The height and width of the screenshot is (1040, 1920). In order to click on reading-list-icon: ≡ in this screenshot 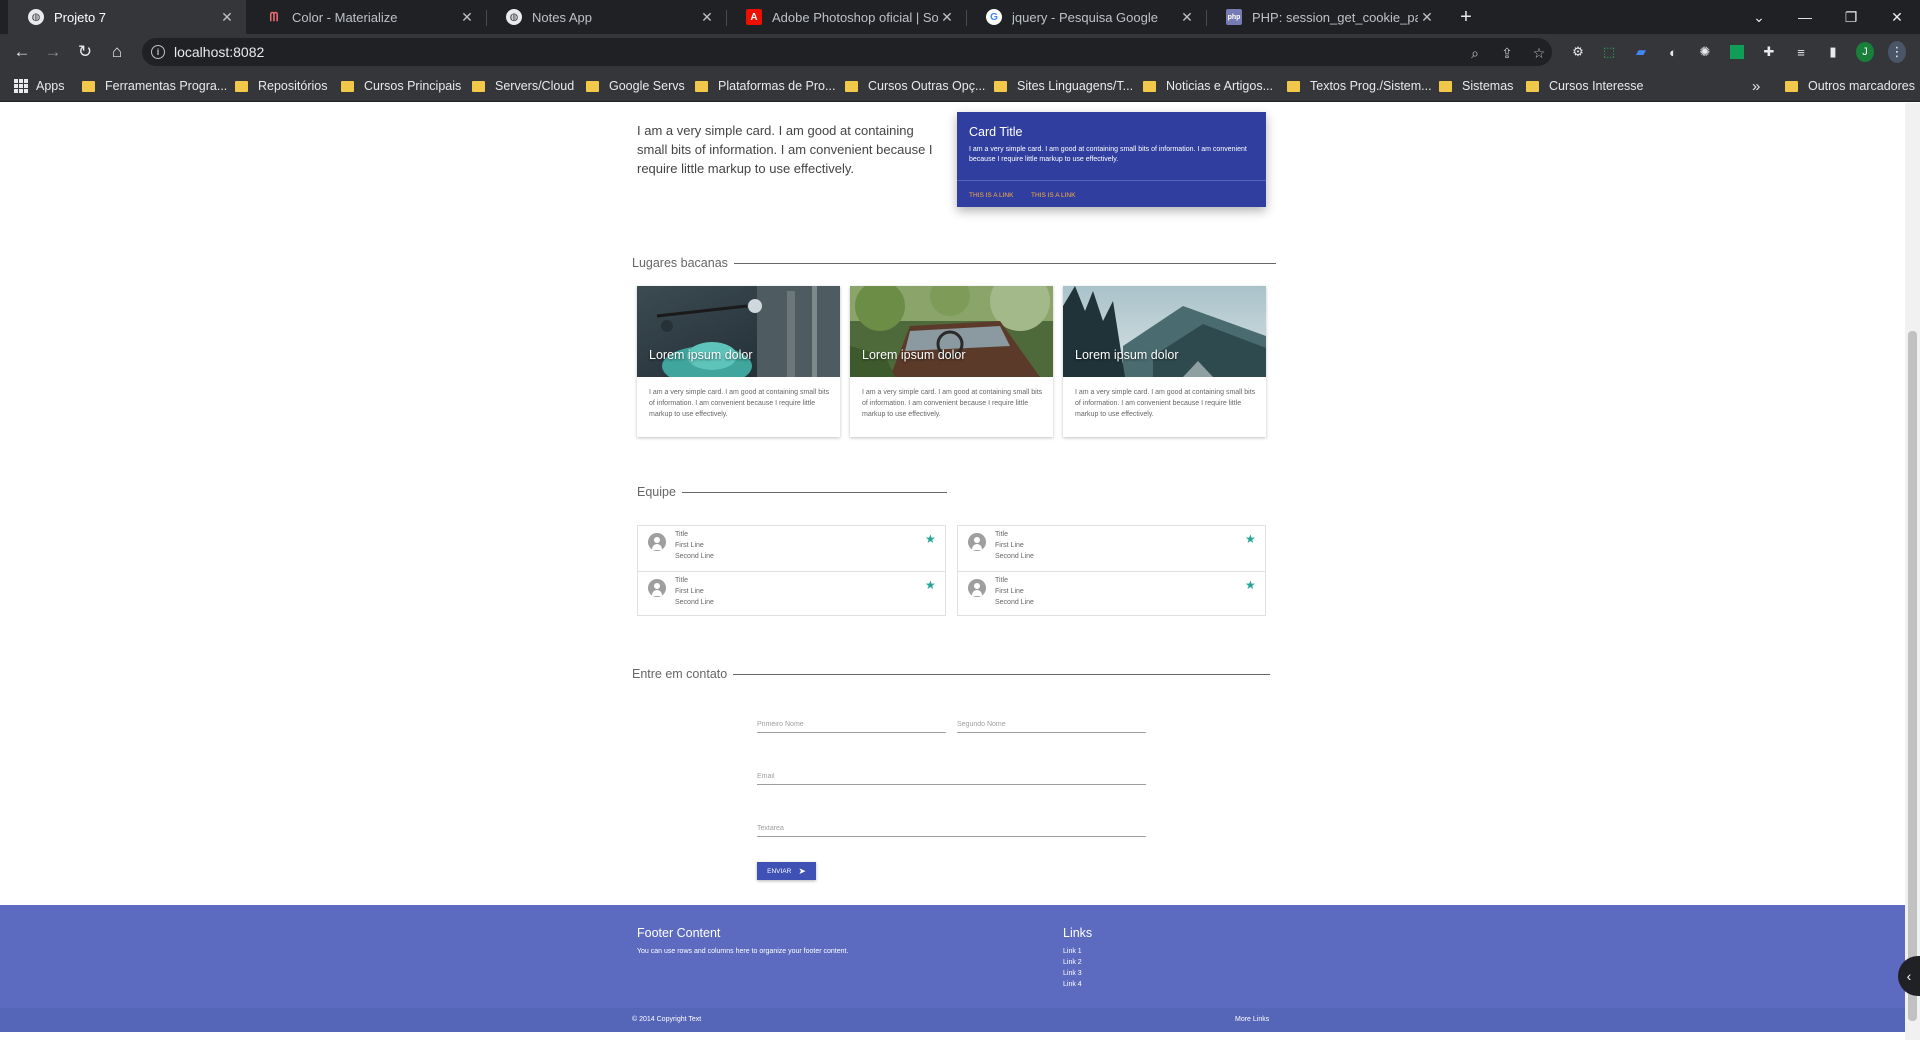, I will do `click(1801, 52)`.